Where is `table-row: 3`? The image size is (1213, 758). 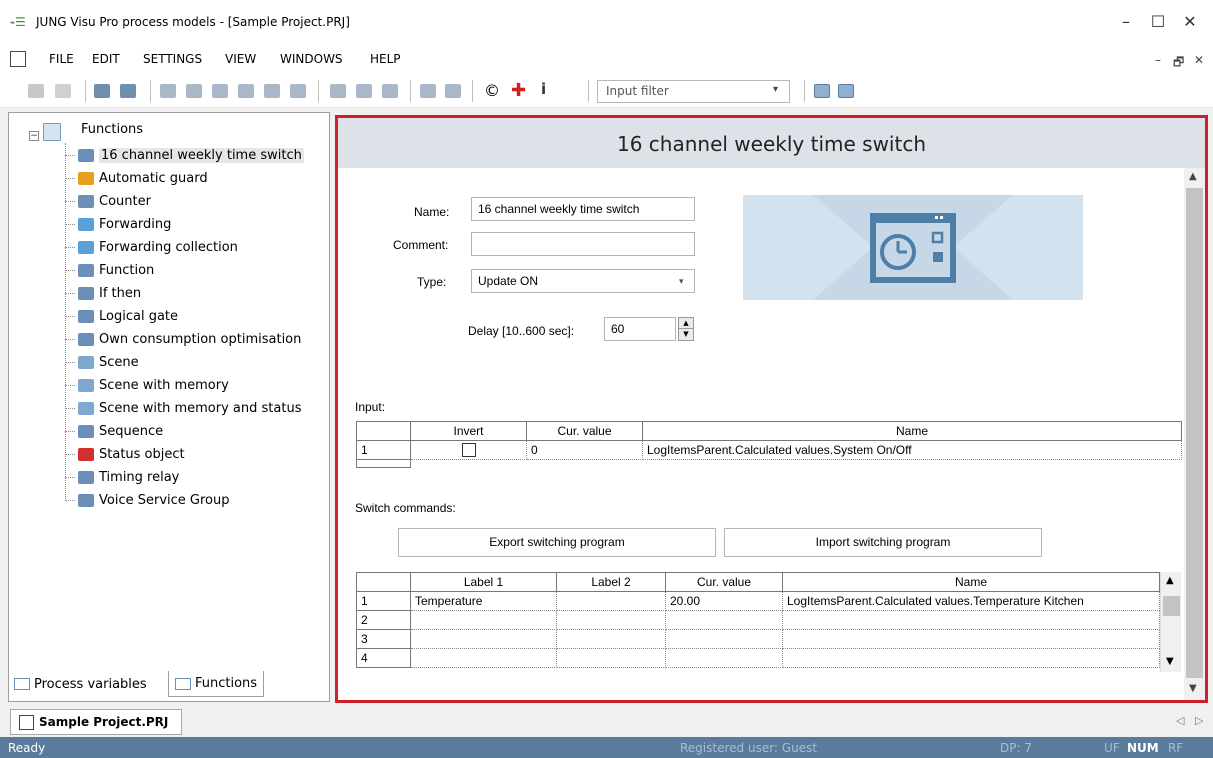
table-row: 3 is located at coordinates (758, 639).